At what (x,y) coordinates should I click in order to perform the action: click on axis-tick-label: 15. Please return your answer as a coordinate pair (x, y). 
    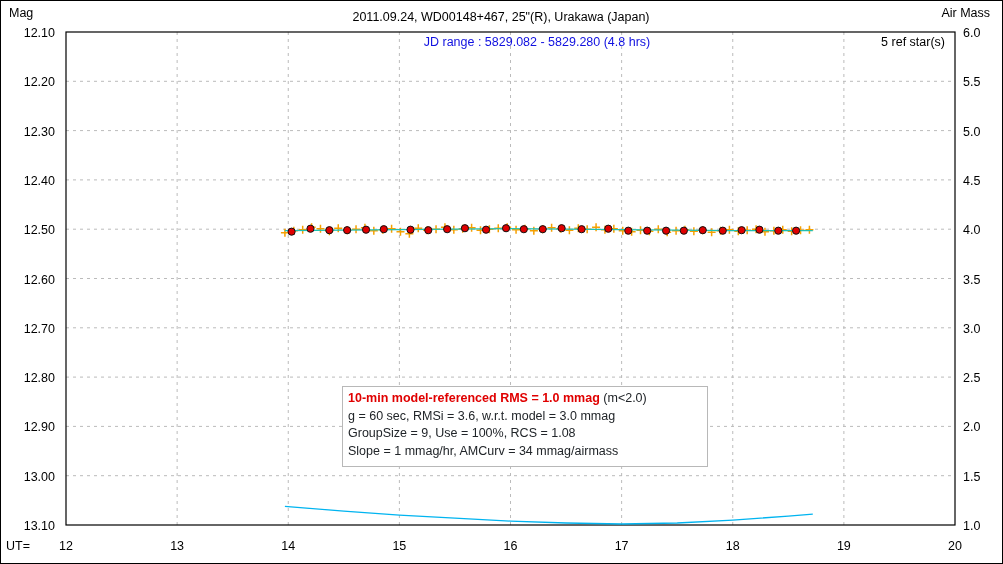
    Looking at the image, I should click on (399, 546).